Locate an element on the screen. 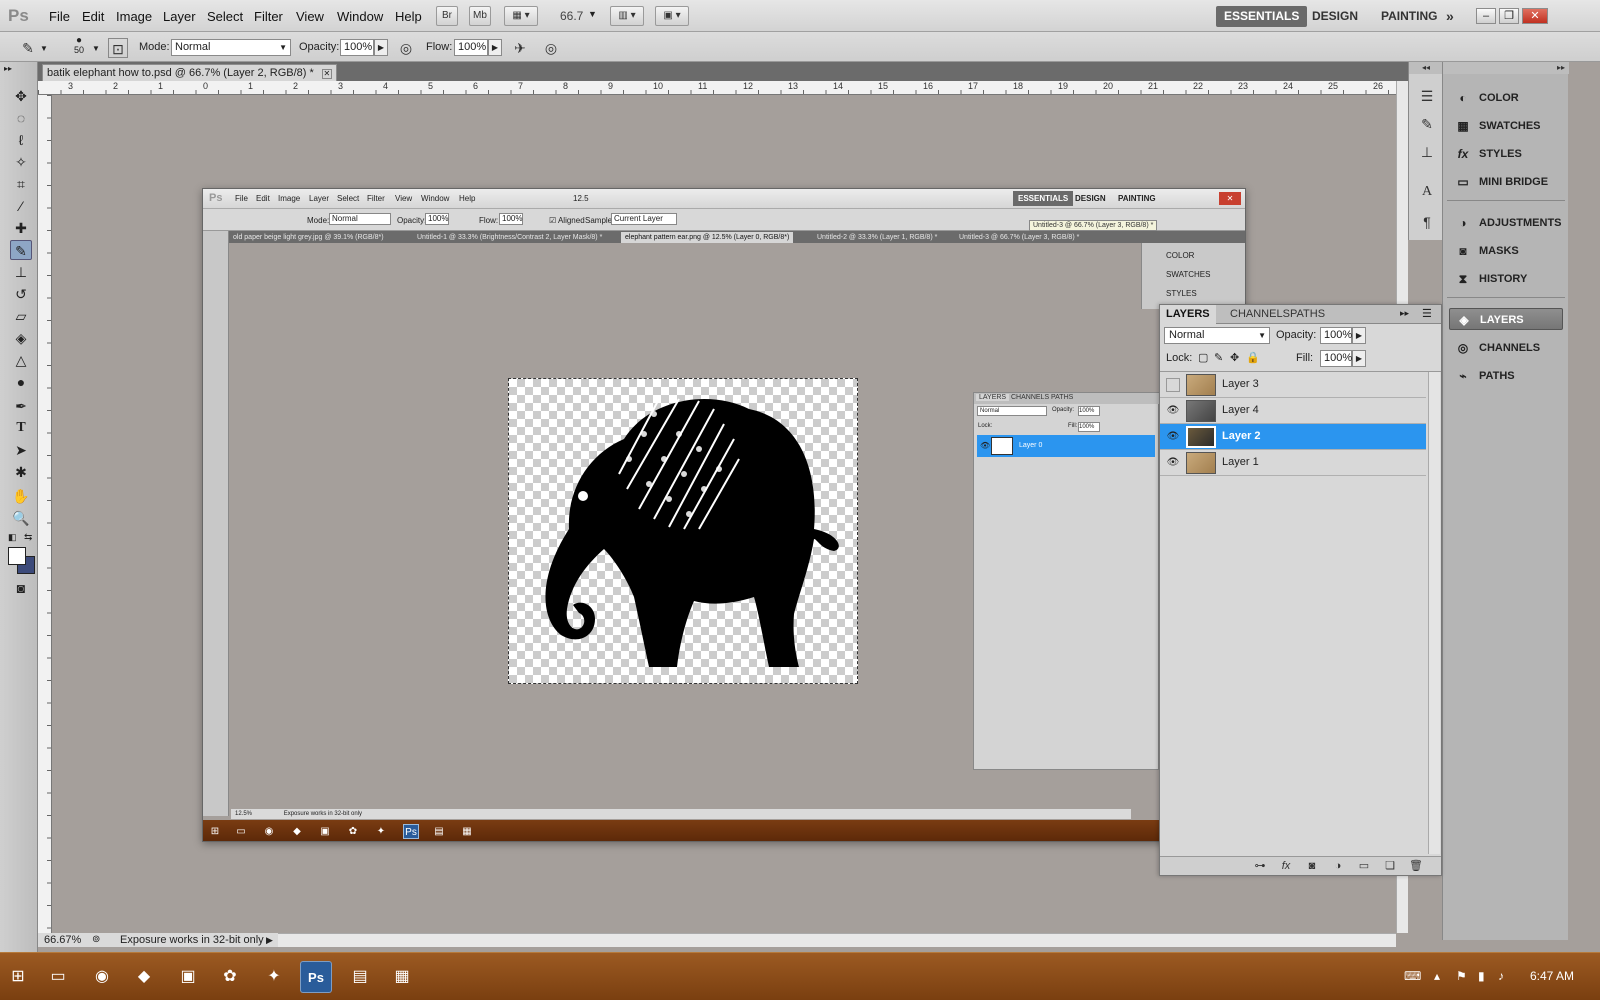 The height and width of the screenshot is (1000, 1600). layer-row: Layer 3 is located at coordinates (1293, 385).